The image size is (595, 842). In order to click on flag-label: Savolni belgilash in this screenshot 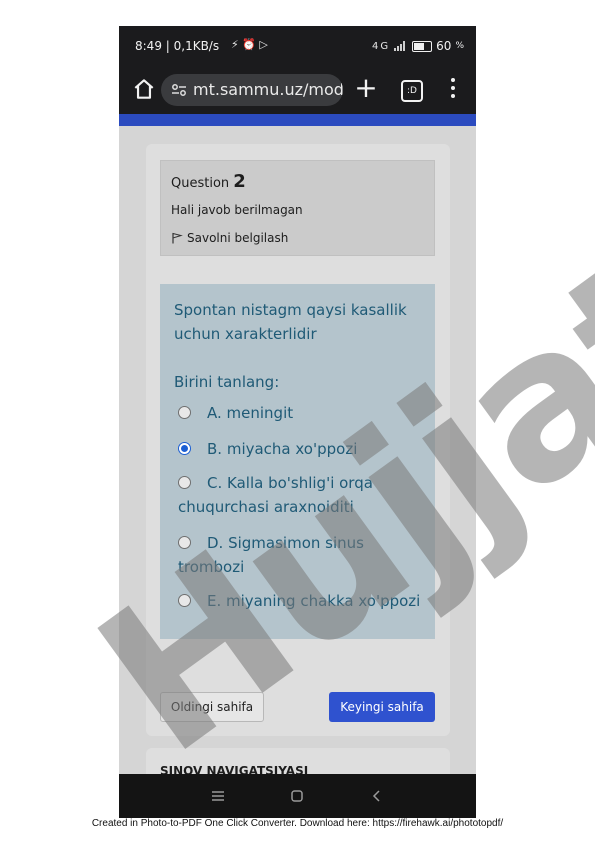, I will do `click(238, 238)`.